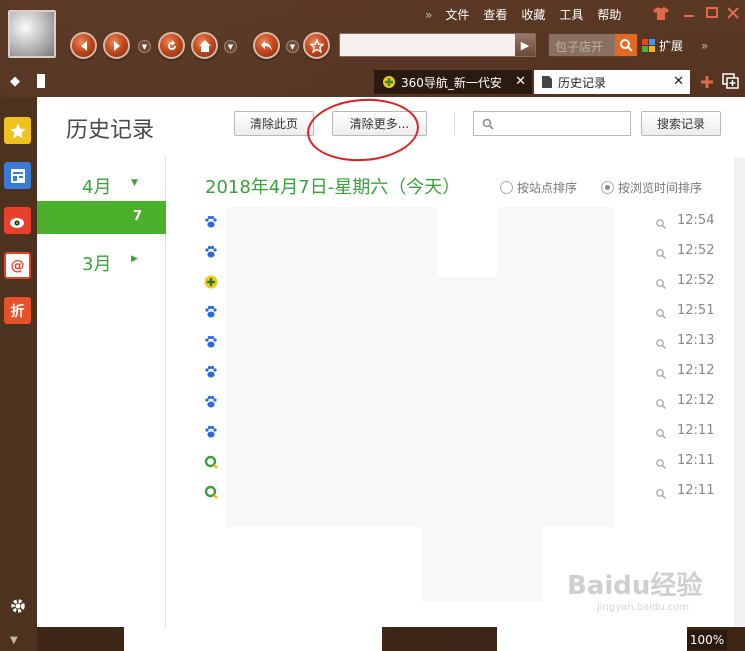 This screenshot has height=651, width=745. What do you see at coordinates (457, 222) in the screenshot?
I see `history-row: 12:54` at bounding box center [457, 222].